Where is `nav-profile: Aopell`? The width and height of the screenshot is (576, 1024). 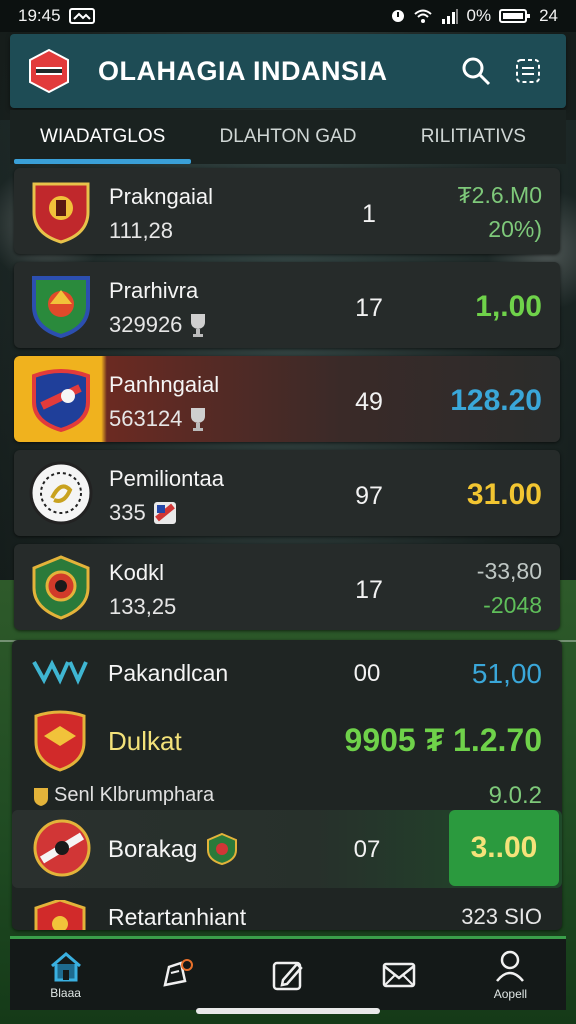 nav-profile: Aopell is located at coordinates (510, 974).